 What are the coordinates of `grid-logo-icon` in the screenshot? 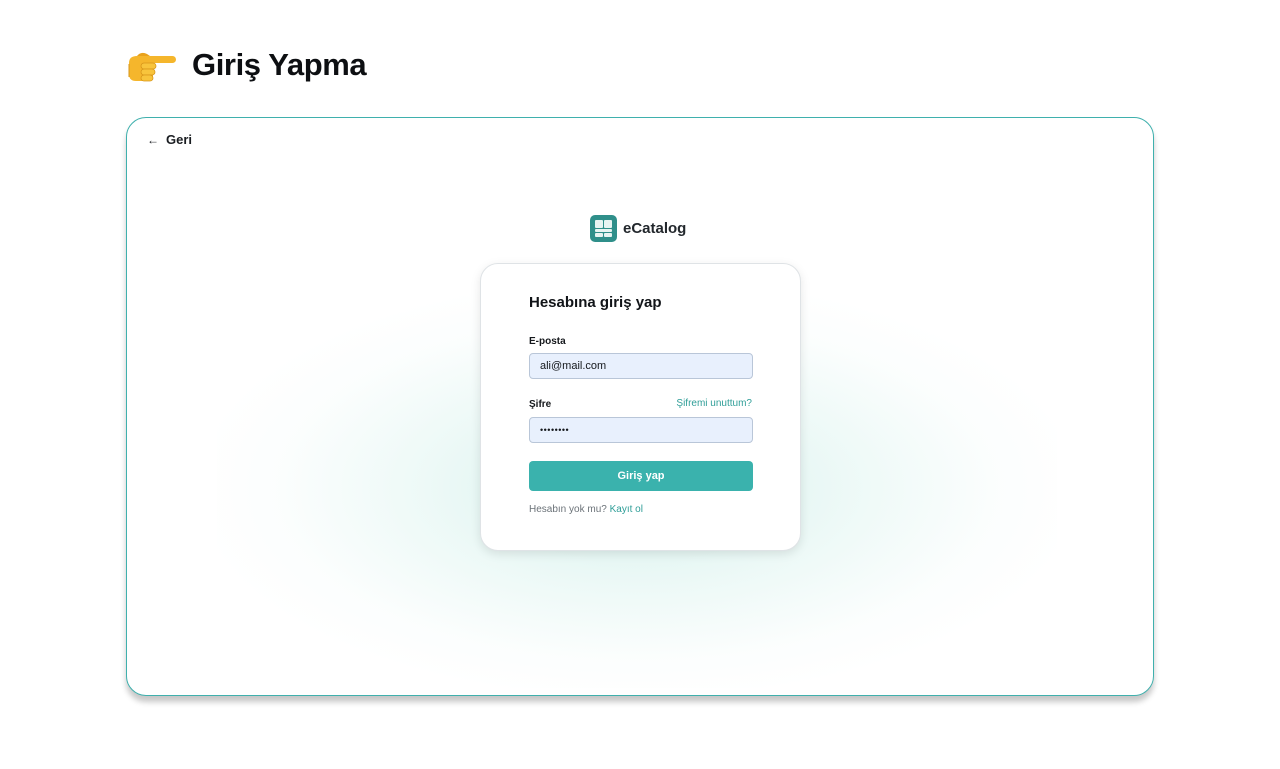 It's located at (603, 228).